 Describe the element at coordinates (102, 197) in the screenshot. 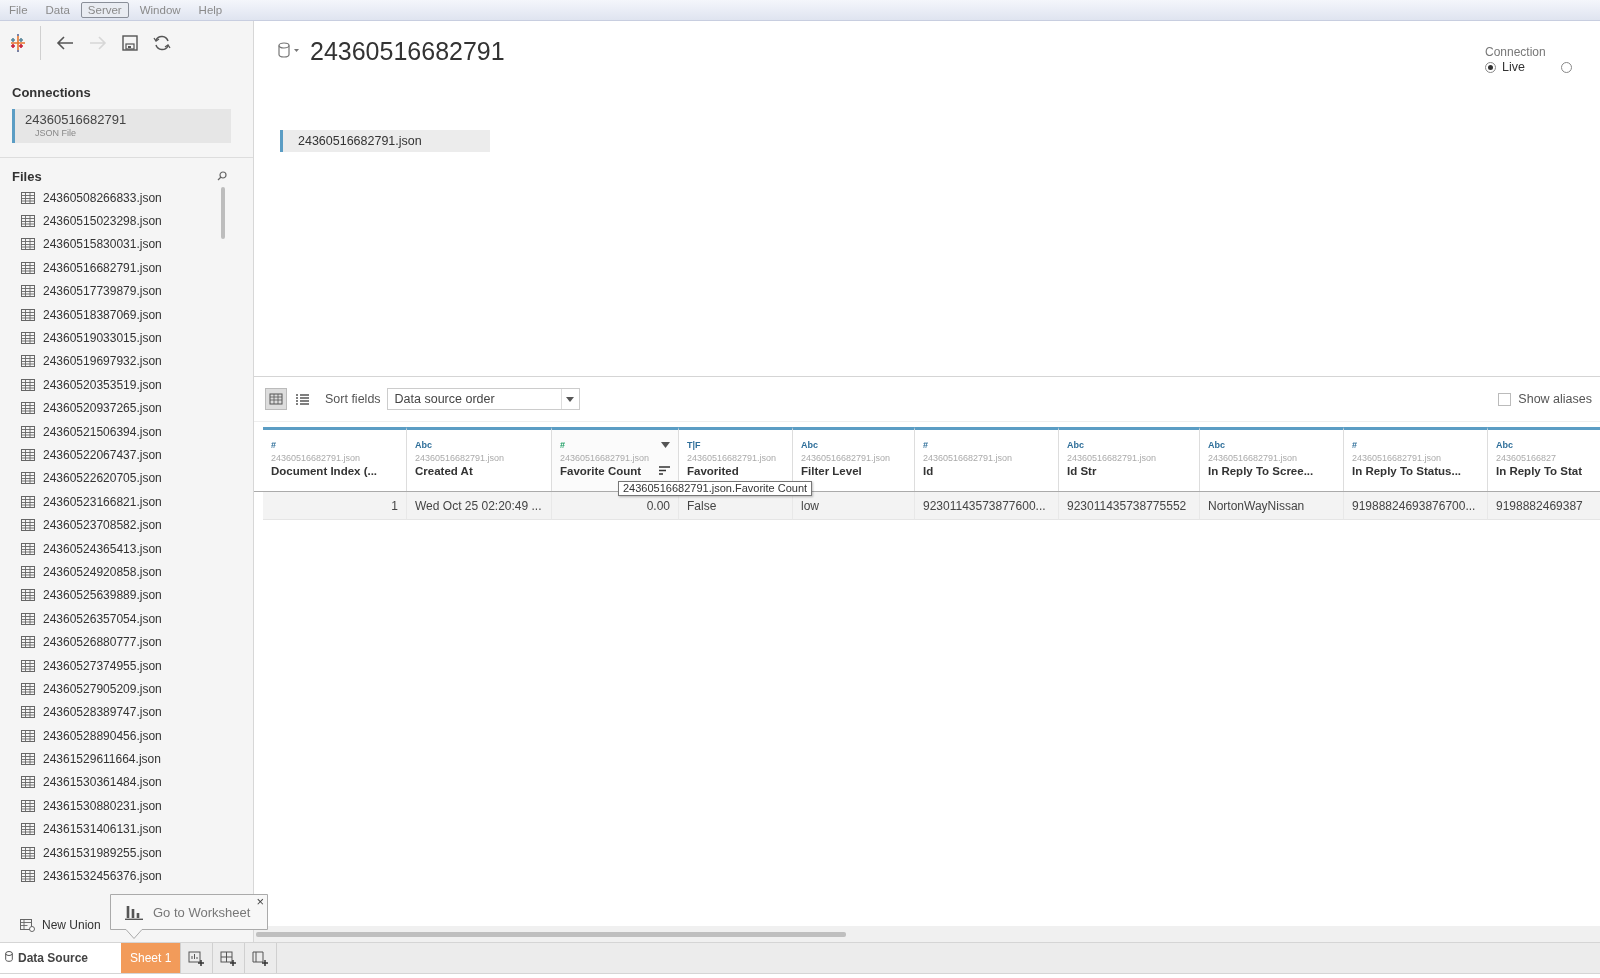

I see `json-entry: 24360508266833.json` at that location.